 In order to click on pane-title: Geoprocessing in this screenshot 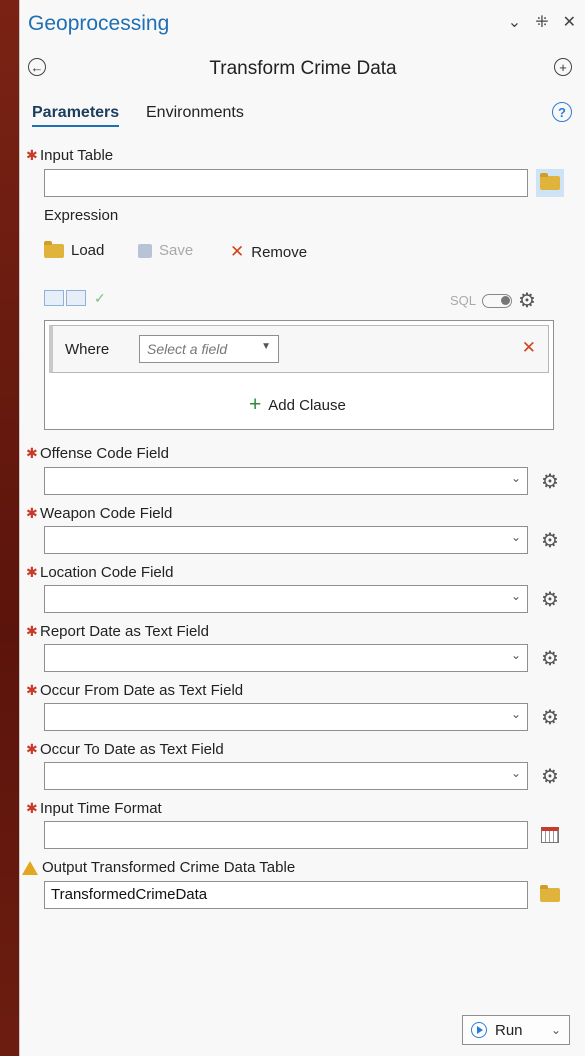, I will do `click(99, 23)`.